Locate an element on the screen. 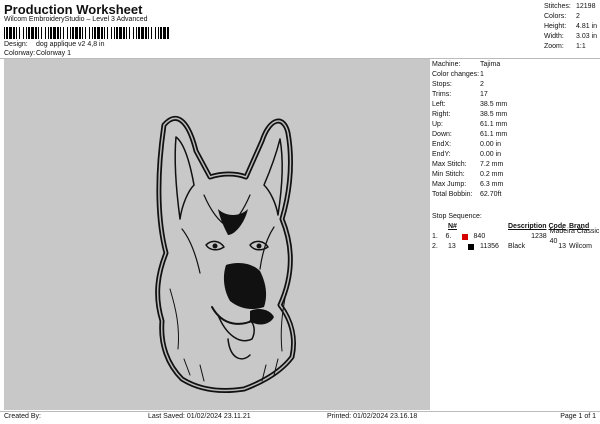 Image resolution: width=600 pixels, height=424 pixels. info-value: 0.2 mm is located at coordinates (492, 174).